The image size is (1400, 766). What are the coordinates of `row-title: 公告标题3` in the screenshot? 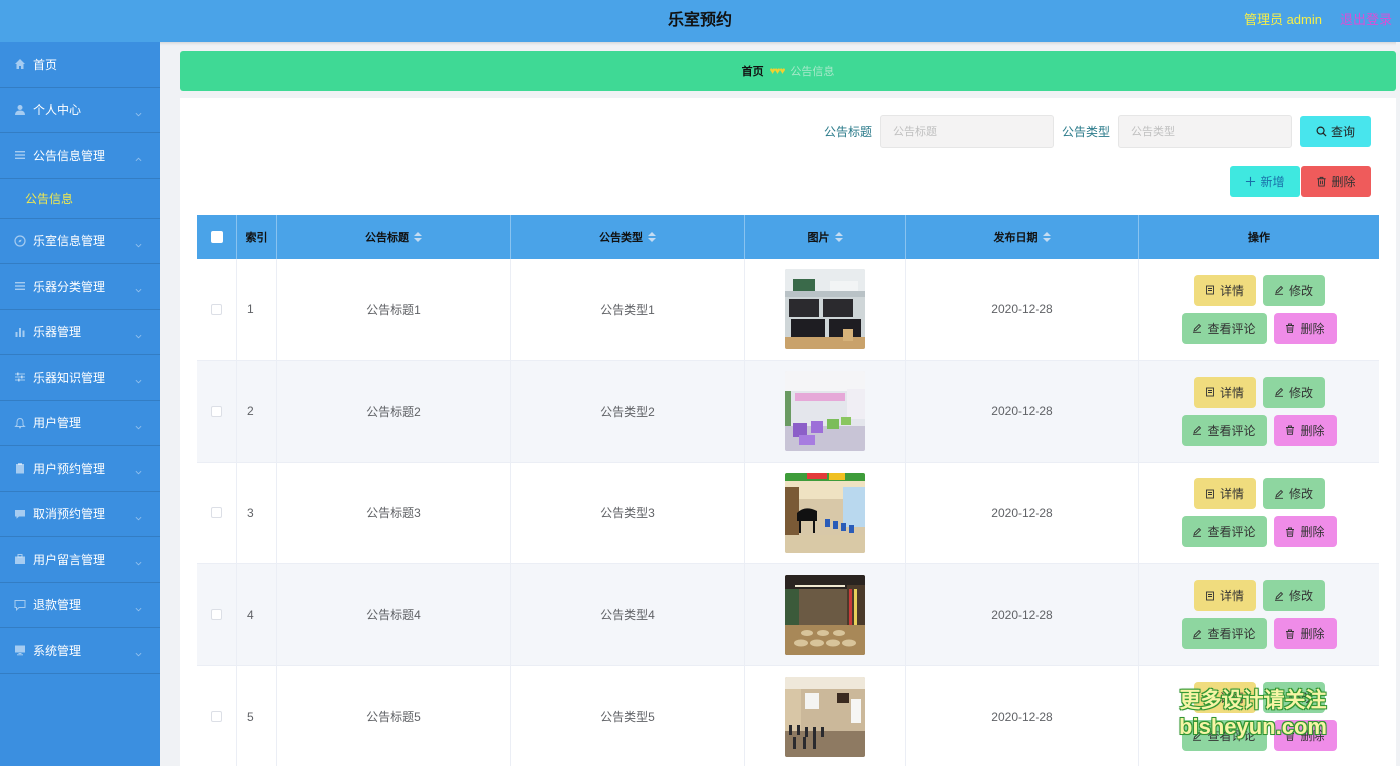 It's located at (394, 513).